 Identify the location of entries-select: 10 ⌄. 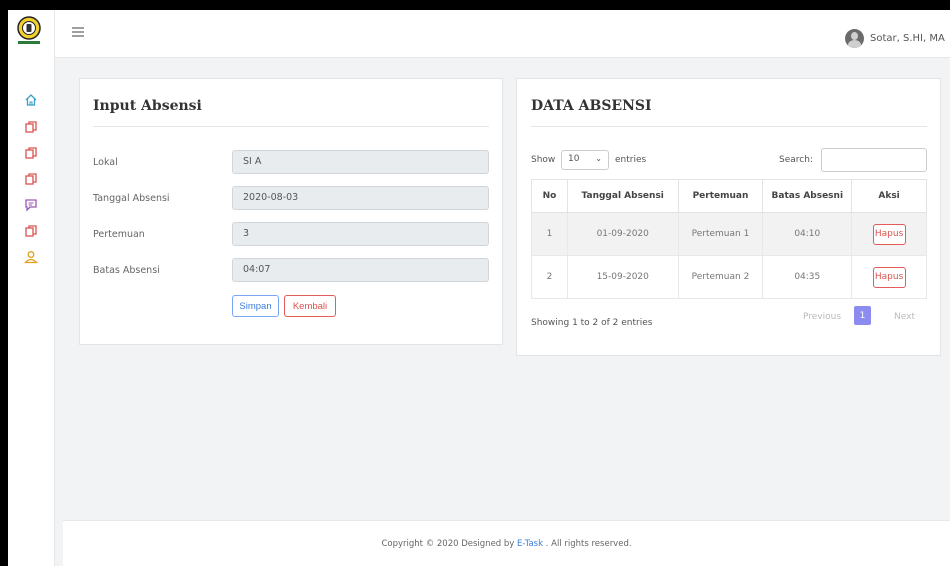
(585, 160).